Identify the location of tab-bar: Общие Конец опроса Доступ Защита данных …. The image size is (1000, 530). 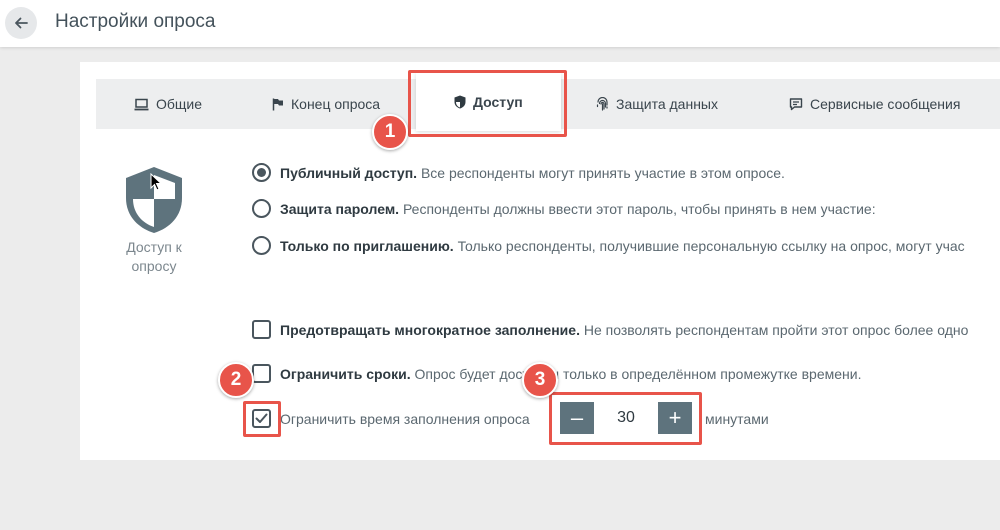
(548, 102).